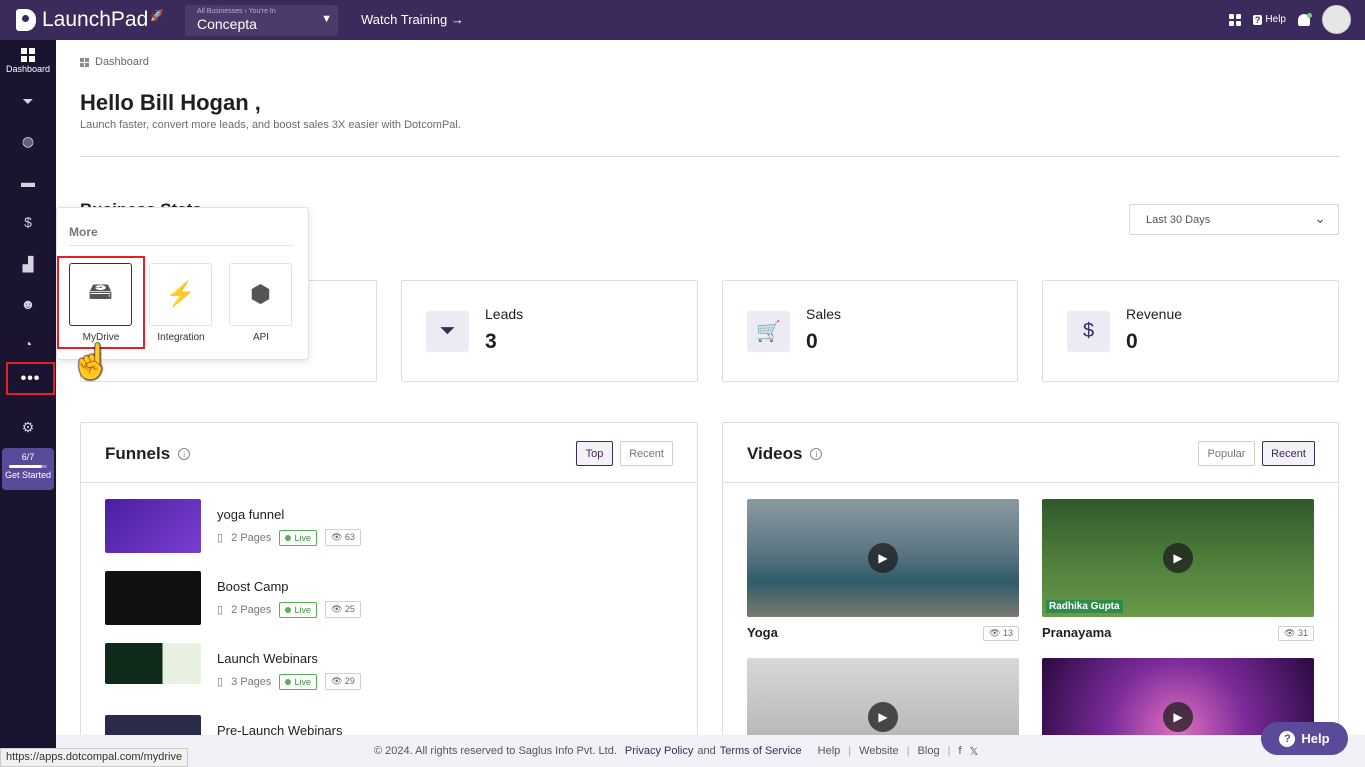 This screenshot has width=1365, height=767. I want to click on funnels-title: Funnels i, so click(148, 454).